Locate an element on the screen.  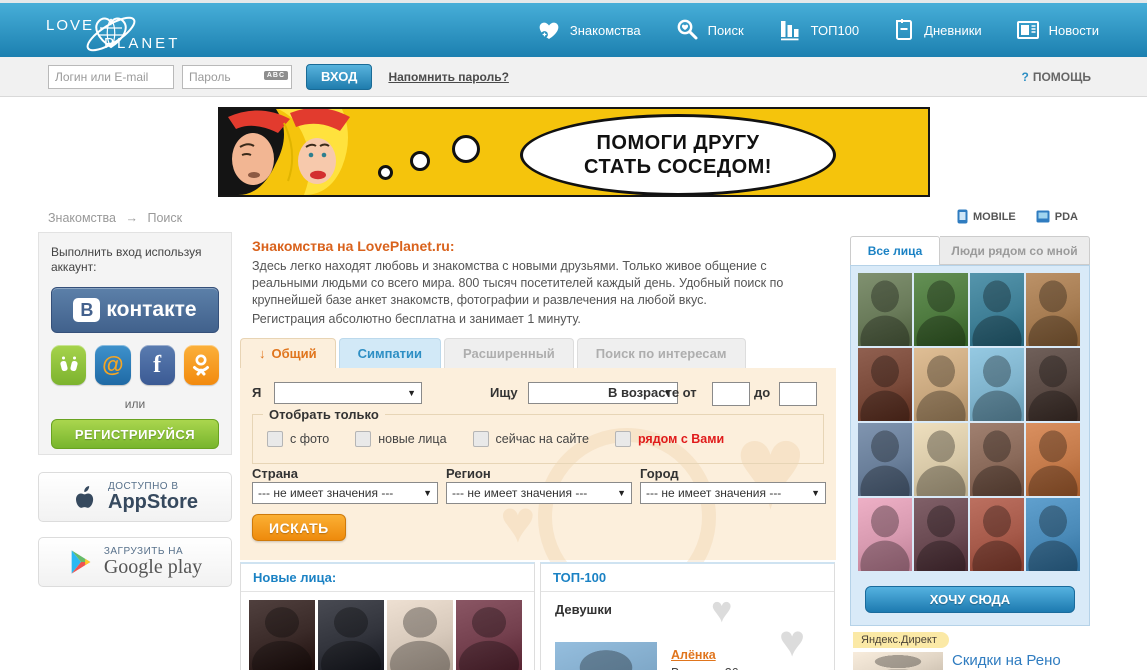
city-select: --- не имеет значения --- ▼ is located at coordinates (733, 493).